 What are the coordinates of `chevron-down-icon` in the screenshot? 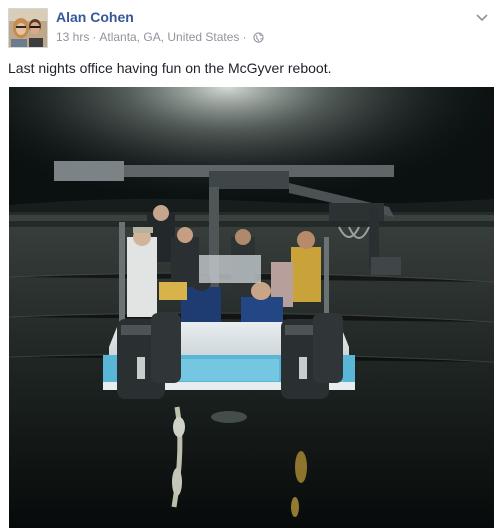 It's located at (482, 16).